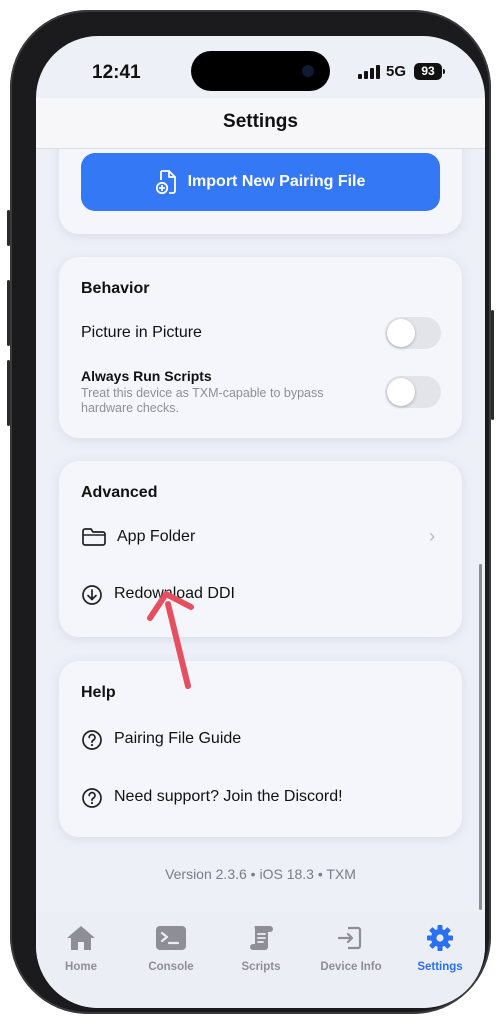 The width and height of the screenshot is (501, 1024). I want to click on tab-settings-label: Settings, so click(440, 967).